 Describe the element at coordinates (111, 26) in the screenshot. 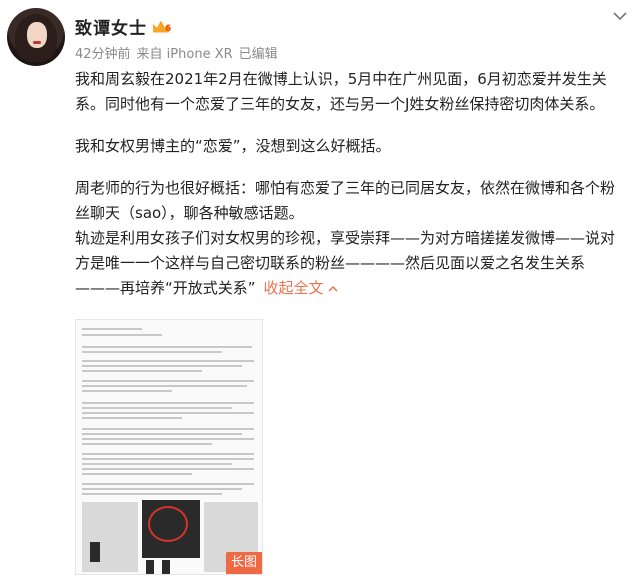

I see `author-name: 致谭女士` at that location.